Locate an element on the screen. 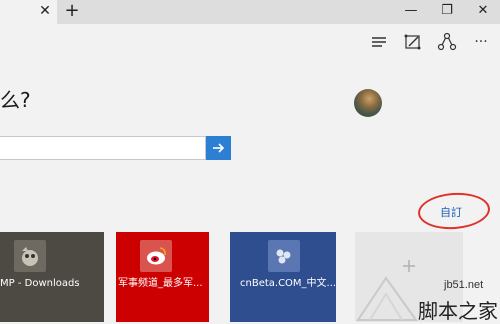 This screenshot has height=324, width=500. watermark-url: jb51.net is located at coordinates (464, 285).